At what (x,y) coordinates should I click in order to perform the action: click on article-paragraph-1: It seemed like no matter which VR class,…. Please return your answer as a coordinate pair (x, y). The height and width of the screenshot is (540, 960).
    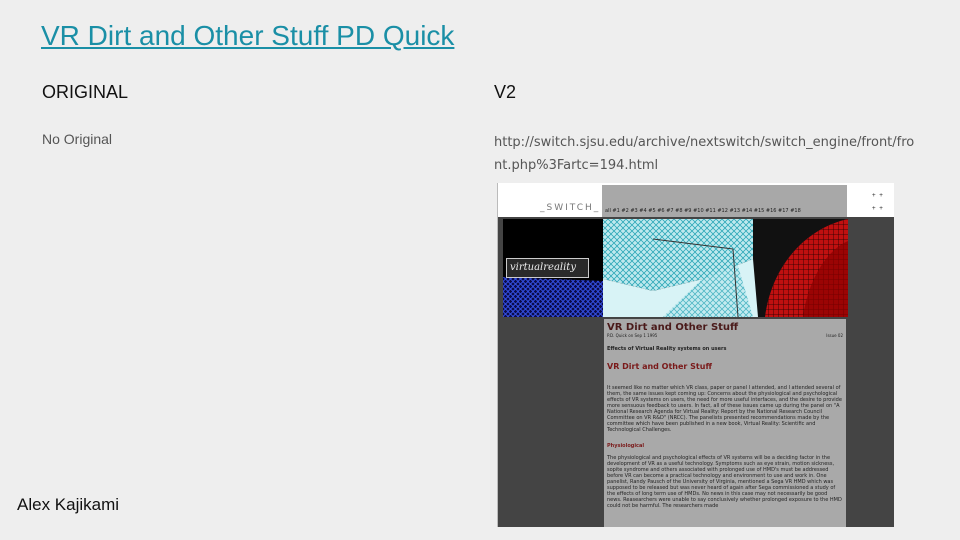
    Looking at the image, I should click on (724, 409).